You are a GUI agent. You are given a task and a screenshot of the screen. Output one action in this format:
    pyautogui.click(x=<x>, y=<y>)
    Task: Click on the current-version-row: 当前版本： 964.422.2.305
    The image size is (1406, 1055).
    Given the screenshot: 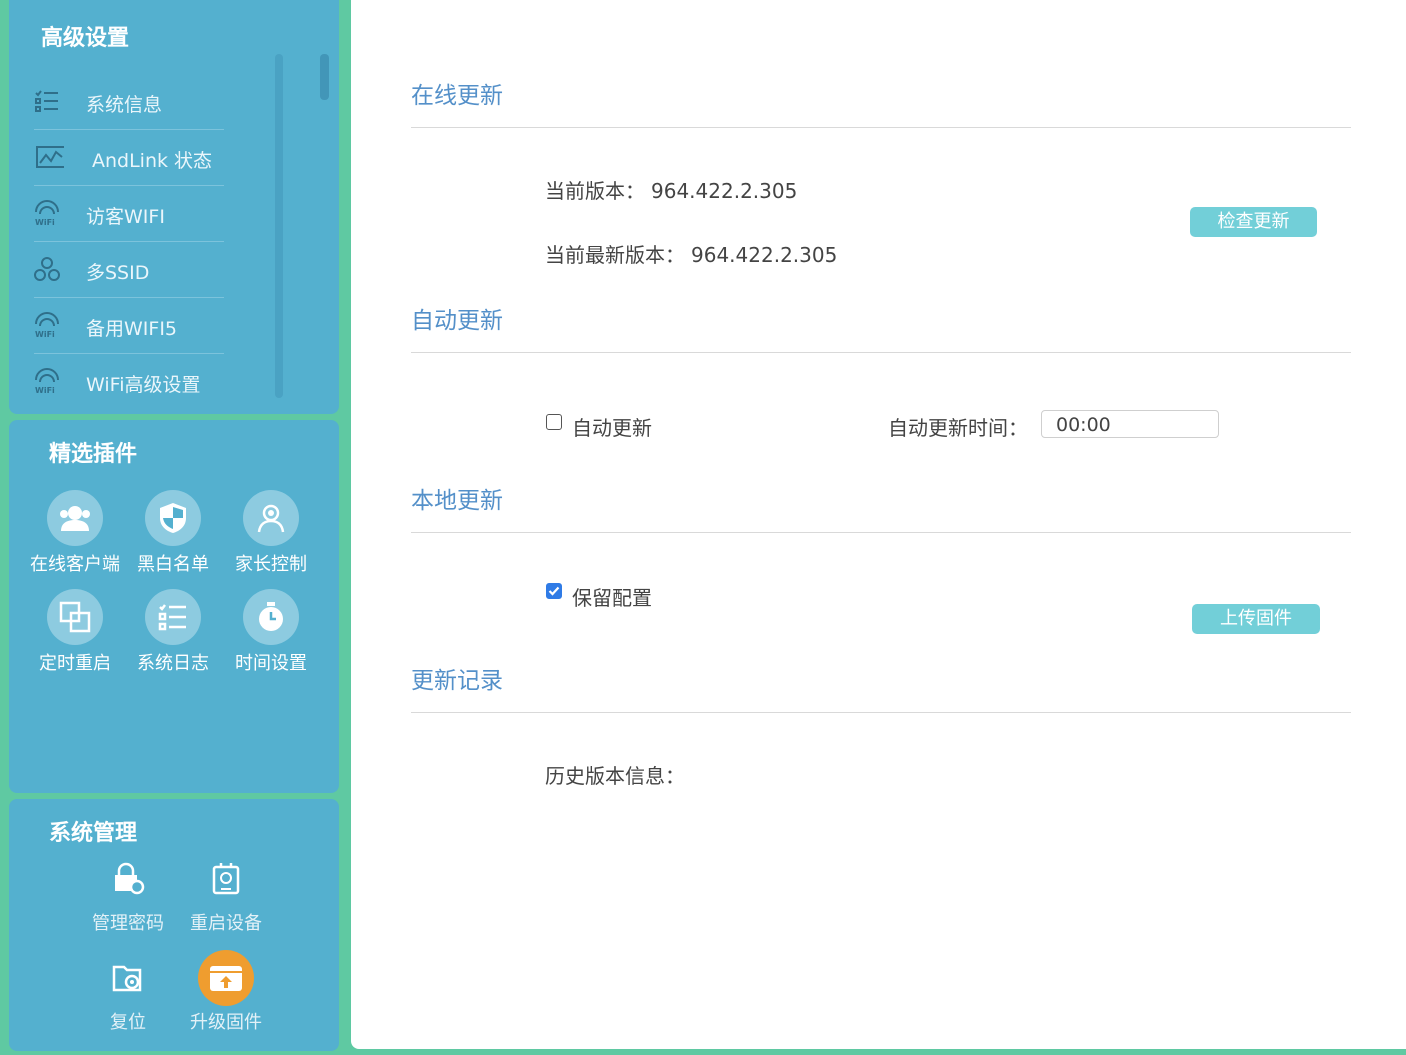 What is the action you would take?
    pyautogui.click(x=671, y=189)
    